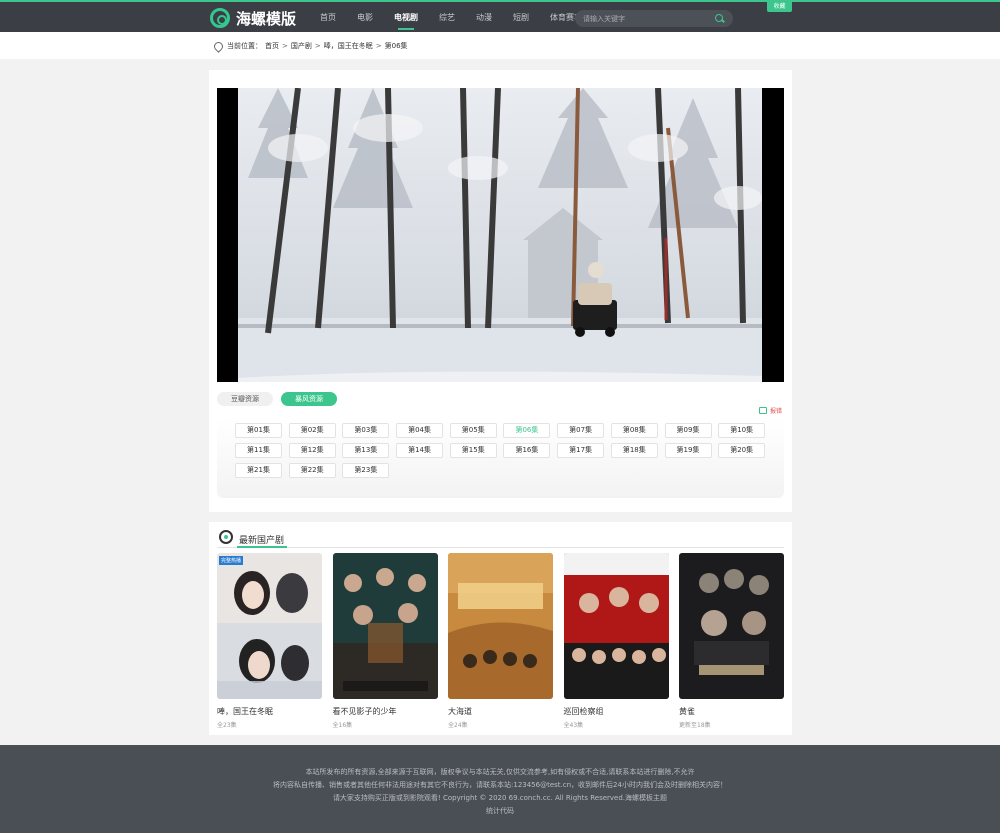  I want to click on episode-button: 第08集, so click(634, 430).